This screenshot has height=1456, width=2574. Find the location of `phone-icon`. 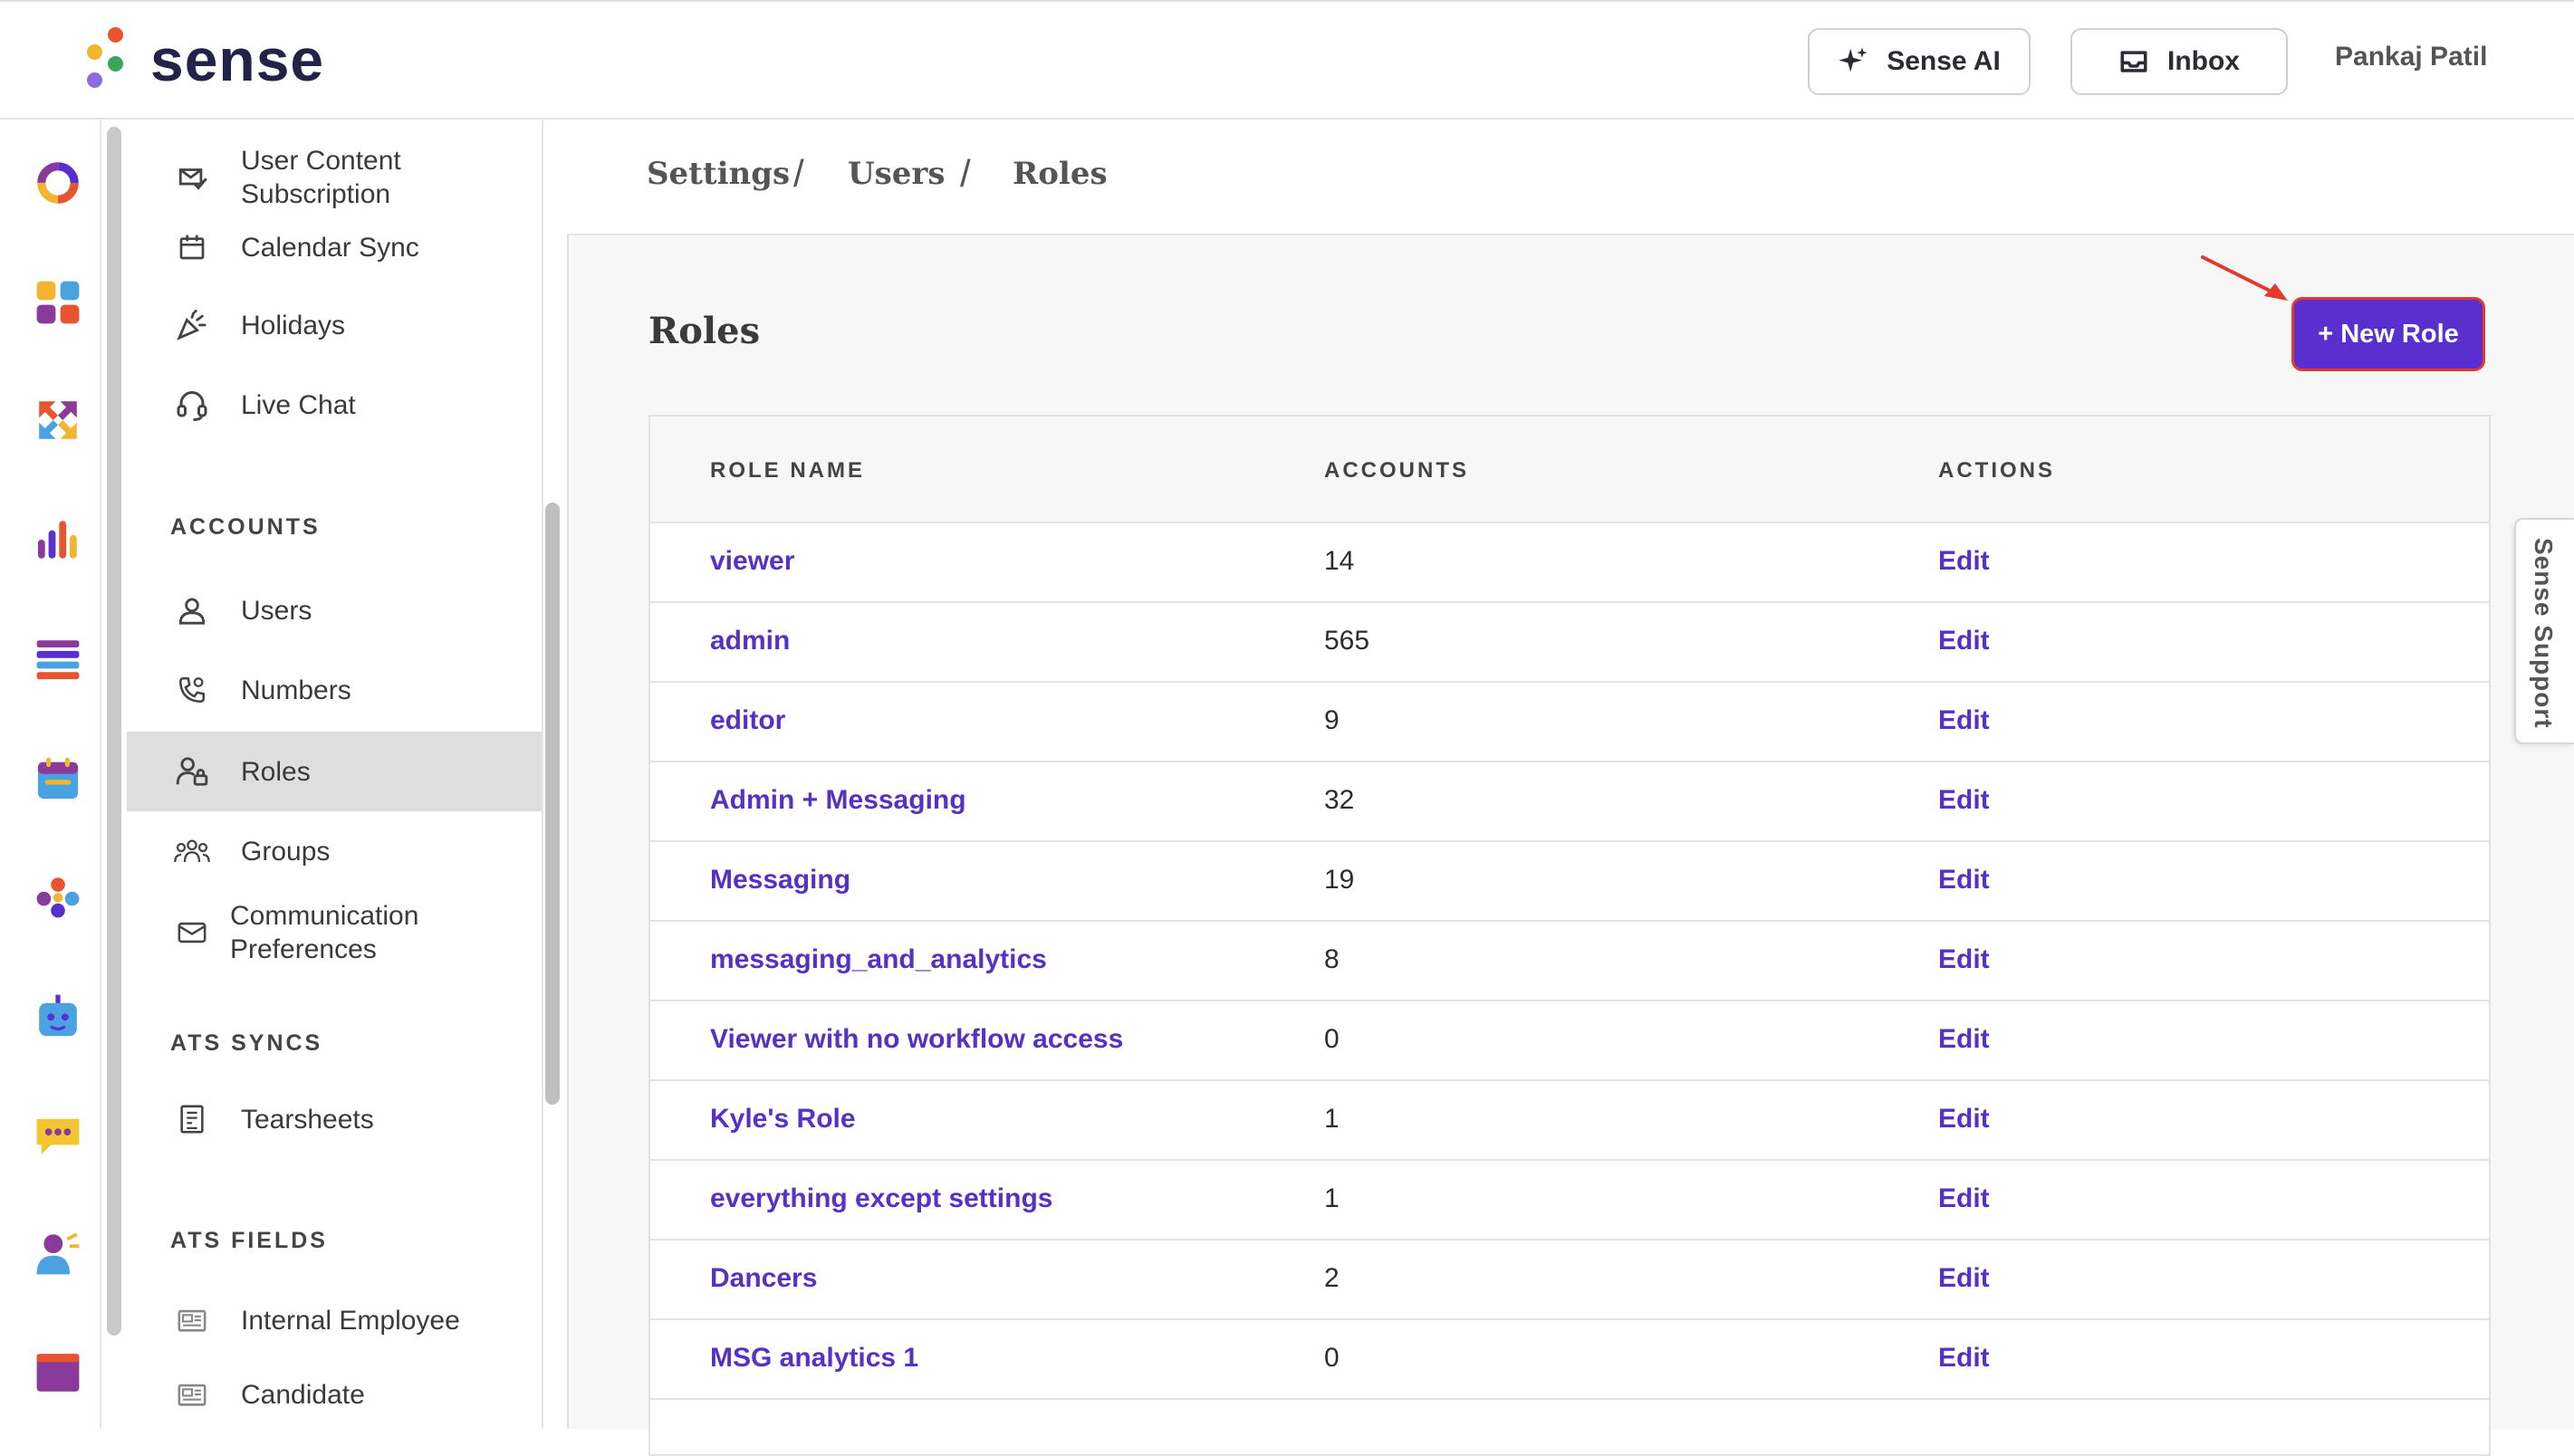

phone-icon is located at coordinates (192, 690).